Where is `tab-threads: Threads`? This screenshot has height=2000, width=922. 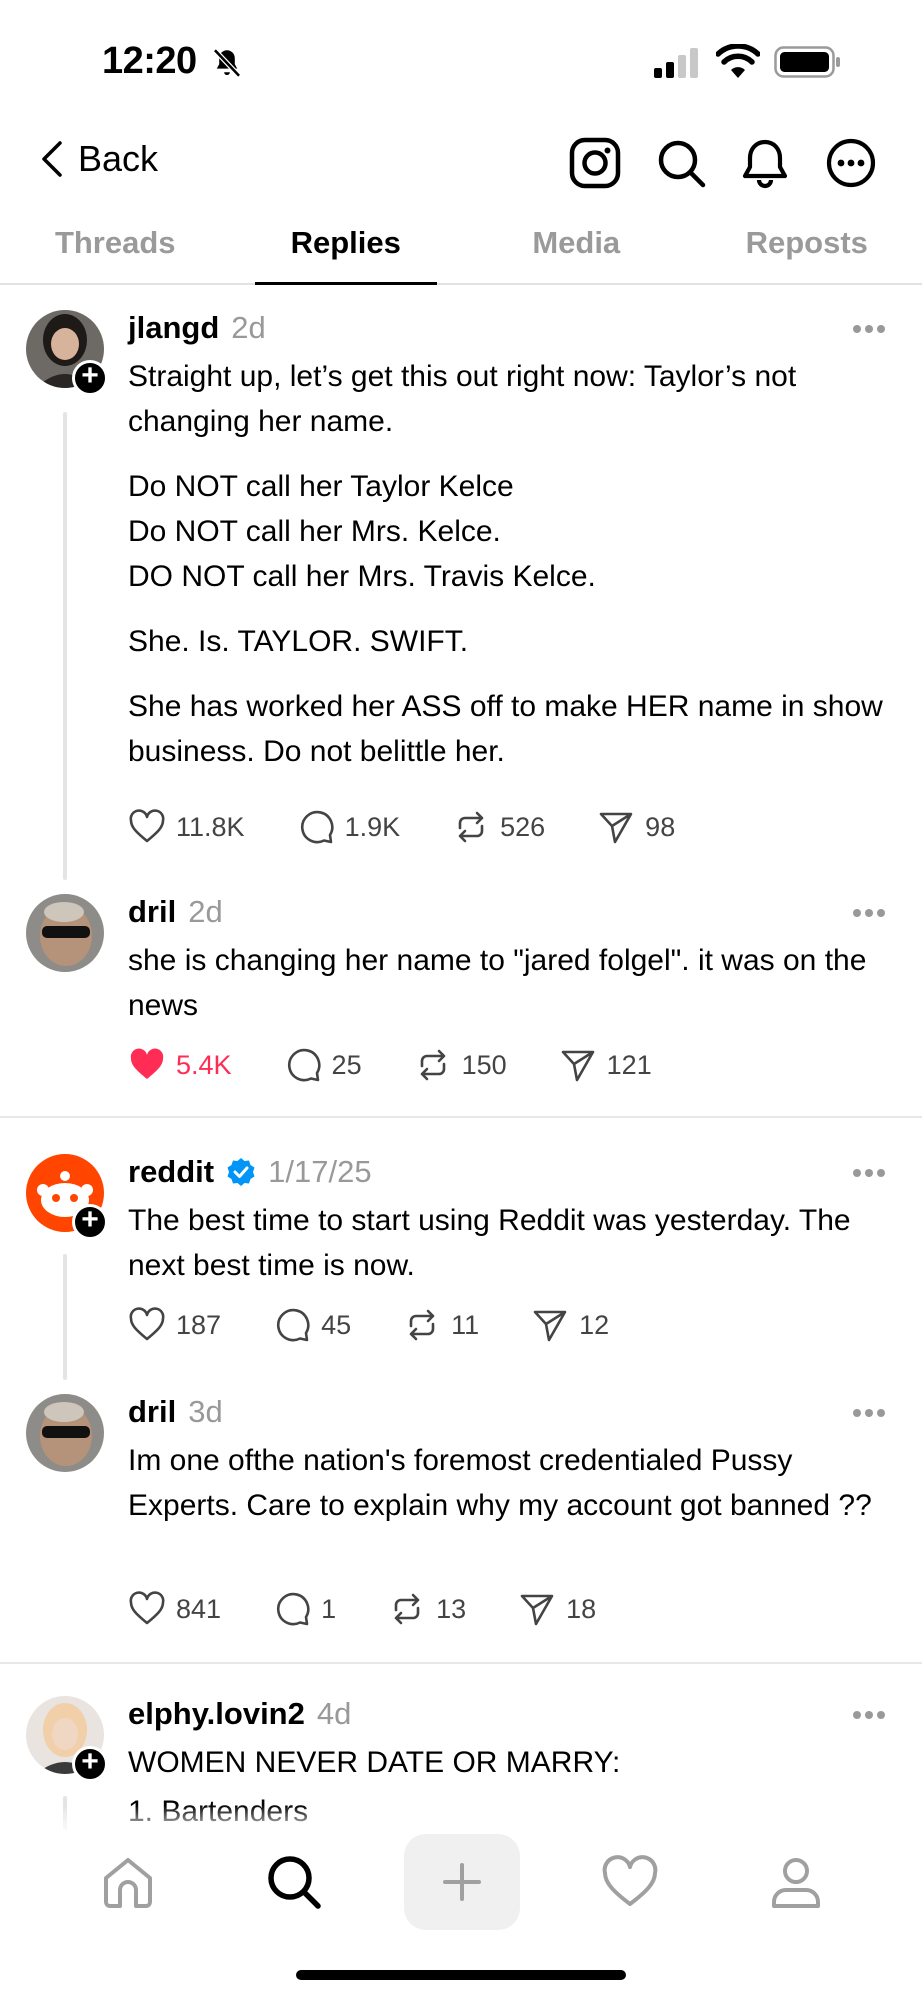
tab-threads: Threads is located at coordinates (115, 249).